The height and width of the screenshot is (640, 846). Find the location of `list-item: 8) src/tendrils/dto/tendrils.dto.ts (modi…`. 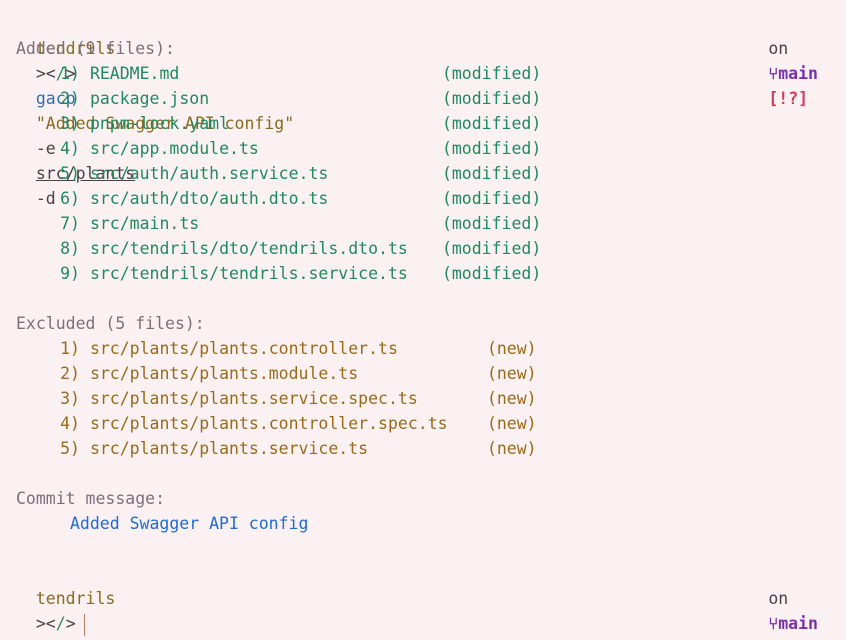

list-item: 8) src/tendrils/dto/tendrils.dto.ts (modi… is located at coordinates (301, 248).